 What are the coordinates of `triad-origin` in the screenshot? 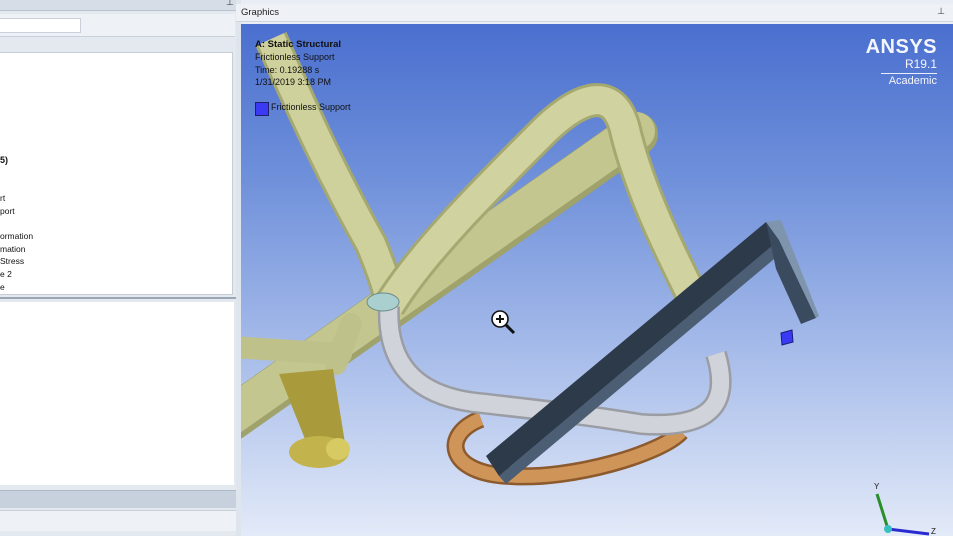 It's located at (888, 529).